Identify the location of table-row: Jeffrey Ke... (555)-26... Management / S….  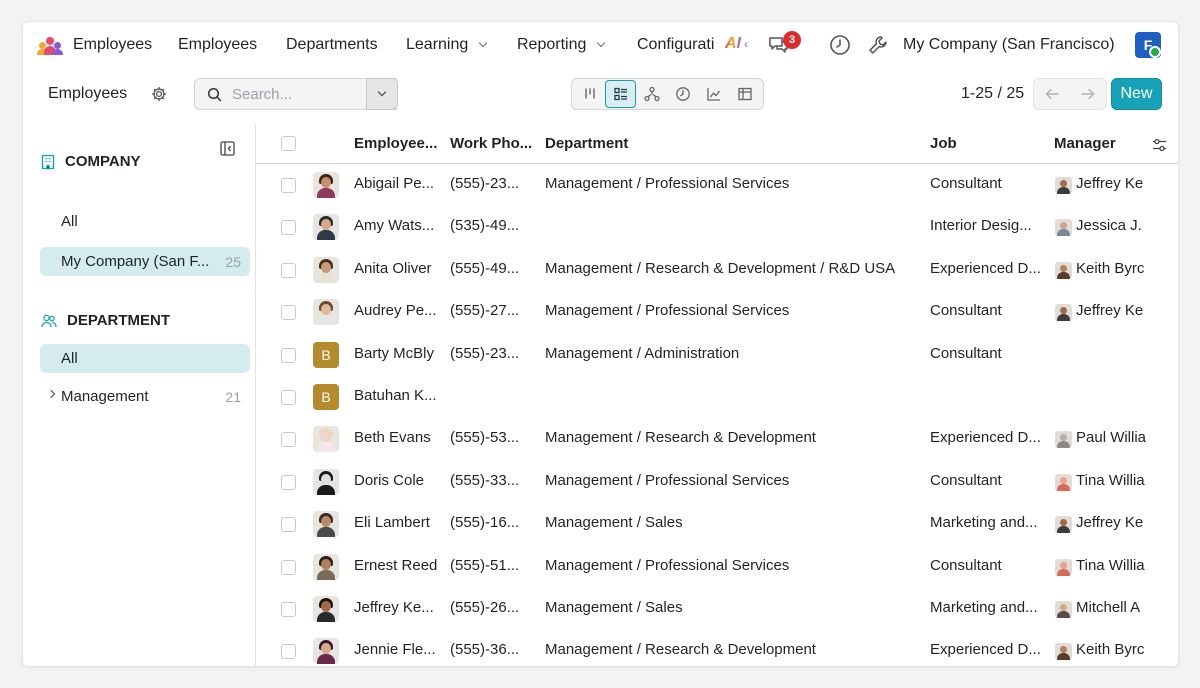
(717, 609).